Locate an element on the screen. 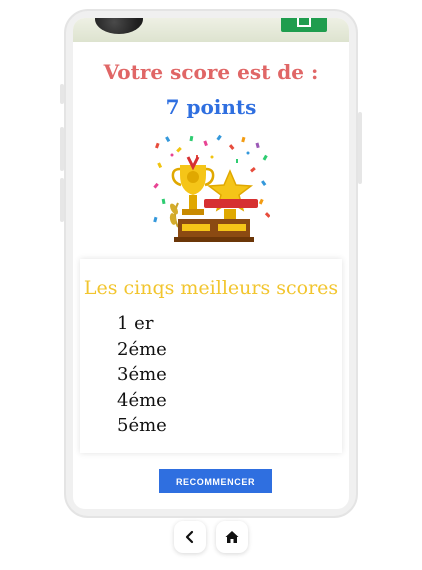 This screenshot has width=422, height=570. leaderboard-title: Les cinqs meilleurs scores is located at coordinates (211, 288).